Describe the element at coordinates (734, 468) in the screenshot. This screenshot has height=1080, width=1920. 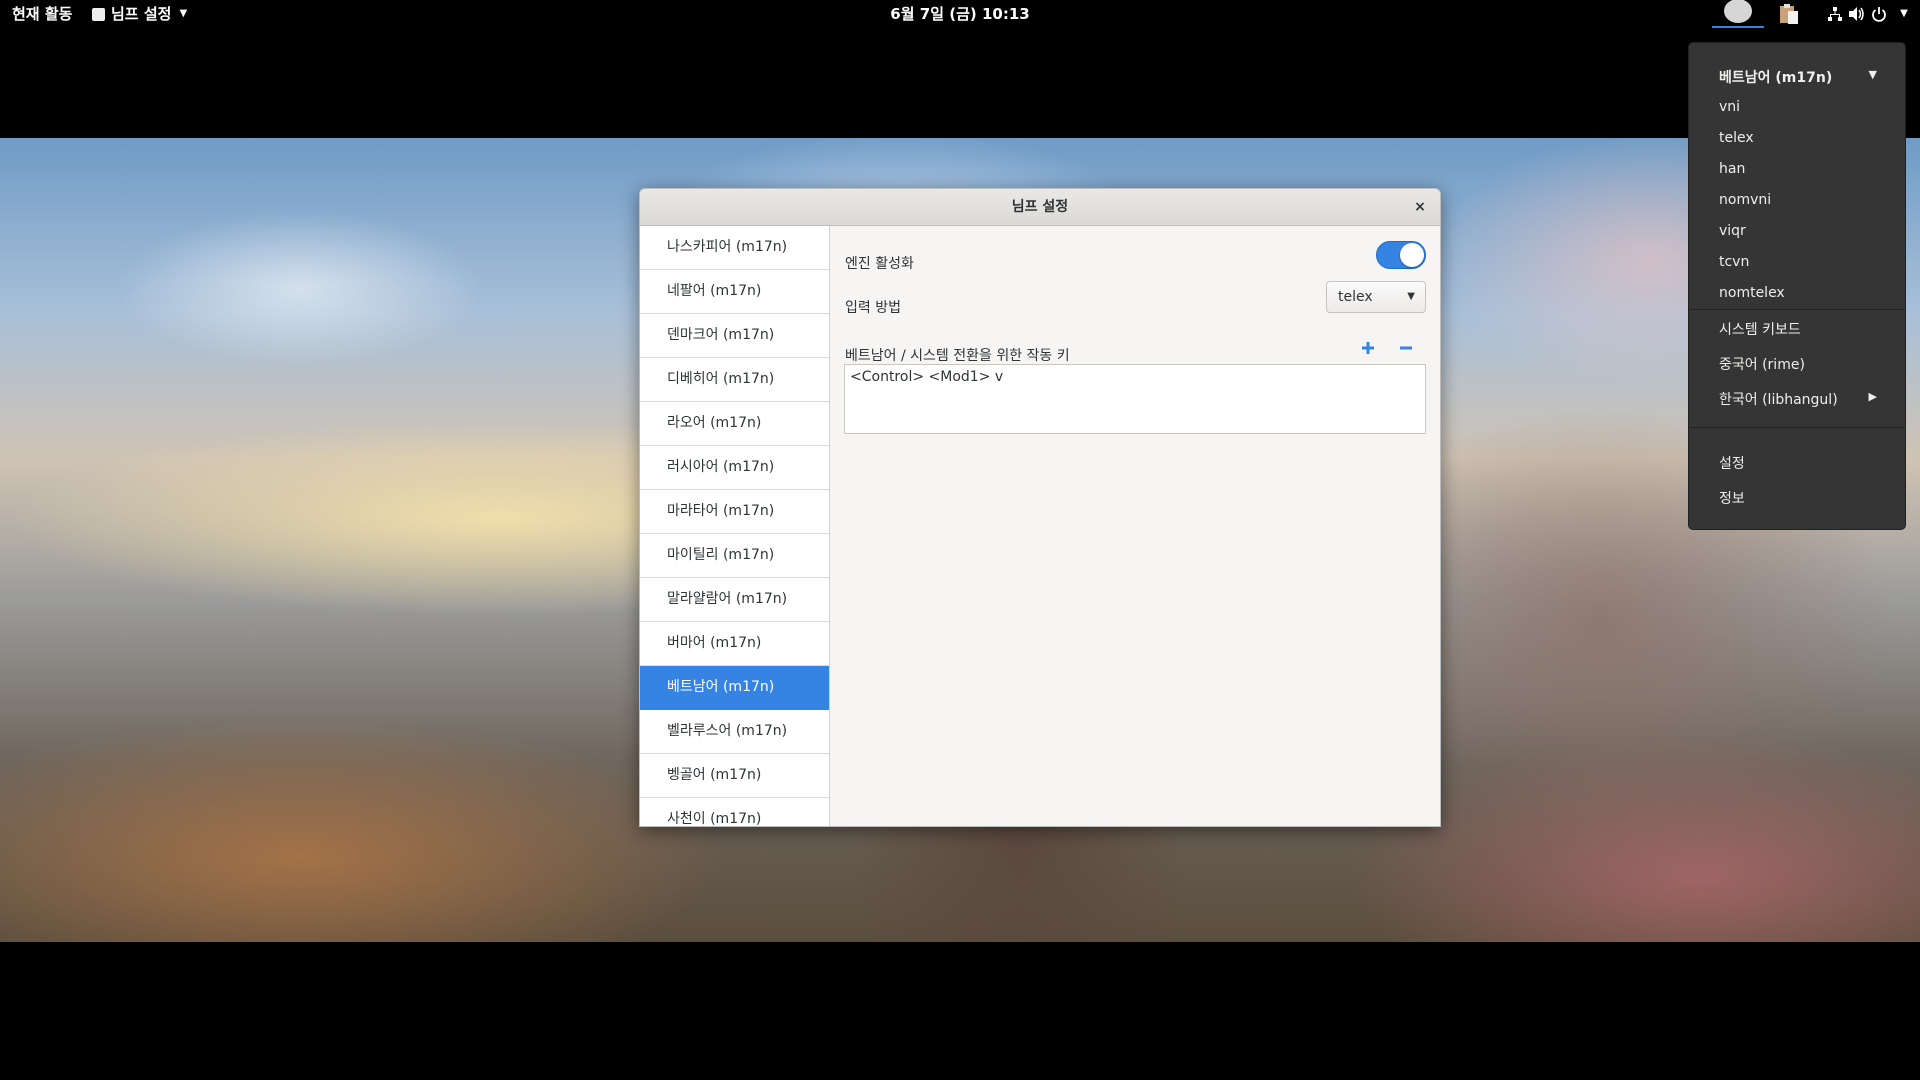
I see `language-item: 러시아어 (m17n)` at that location.